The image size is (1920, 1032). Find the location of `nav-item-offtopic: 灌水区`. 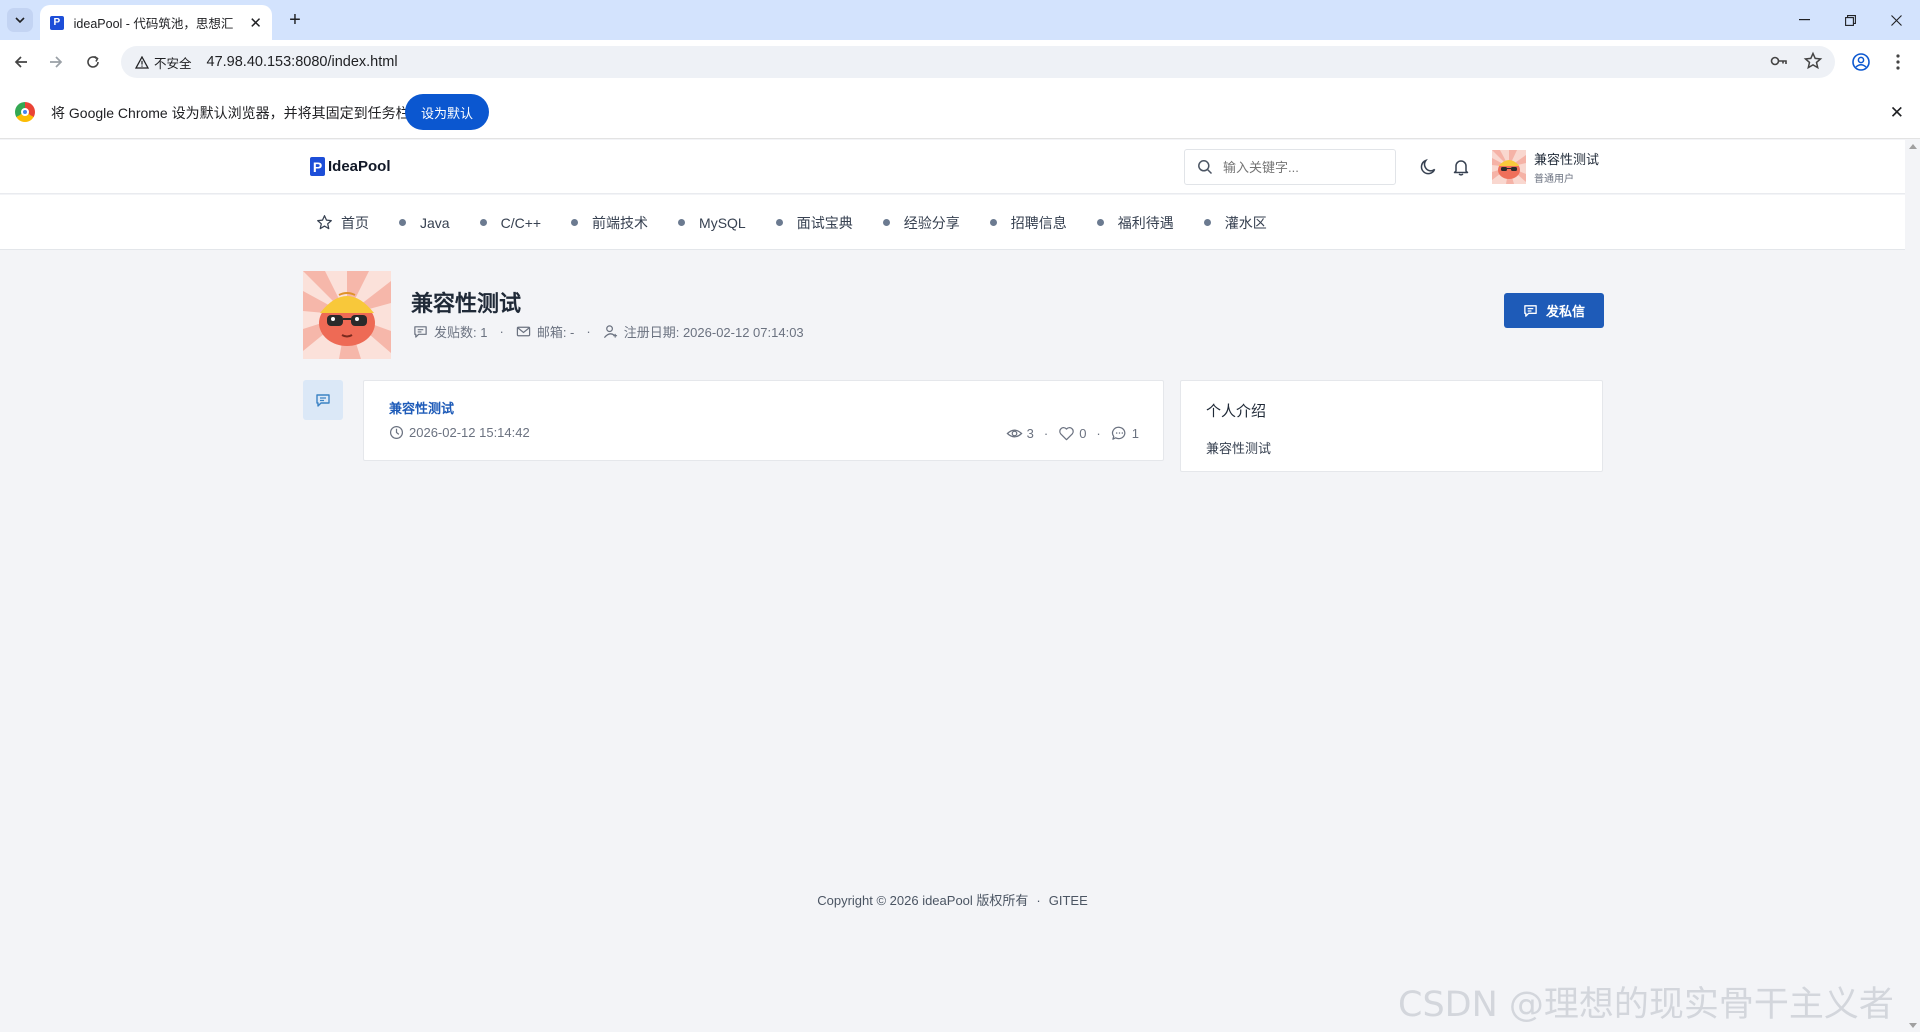

nav-item-offtopic: 灌水区 is located at coordinates (1235, 223).